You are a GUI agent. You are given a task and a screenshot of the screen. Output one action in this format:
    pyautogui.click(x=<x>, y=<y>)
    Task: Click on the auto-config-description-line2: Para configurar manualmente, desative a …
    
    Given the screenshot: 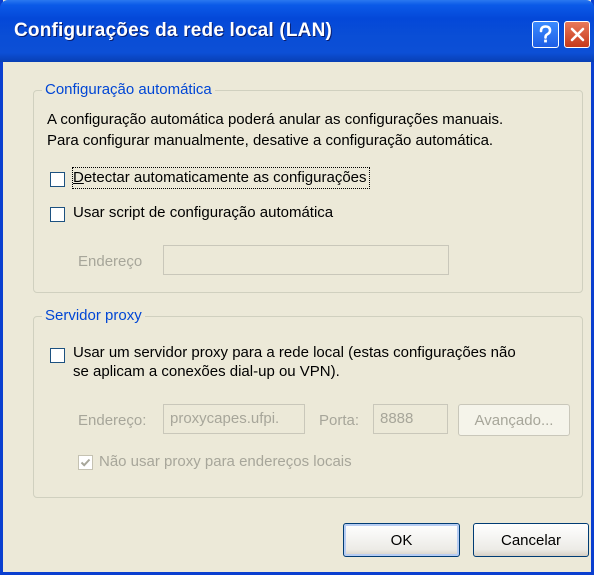 What is the action you would take?
    pyautogui.click(x=270, y=140)
    